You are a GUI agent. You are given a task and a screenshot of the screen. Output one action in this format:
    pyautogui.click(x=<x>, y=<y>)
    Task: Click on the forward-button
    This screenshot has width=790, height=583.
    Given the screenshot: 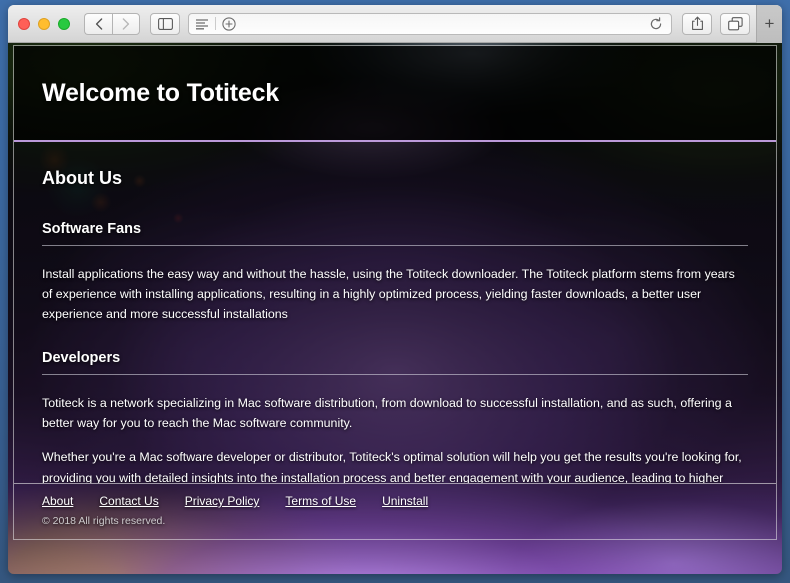 What is the action you would take?
    pyautogui.click(x=126, y=23)
    